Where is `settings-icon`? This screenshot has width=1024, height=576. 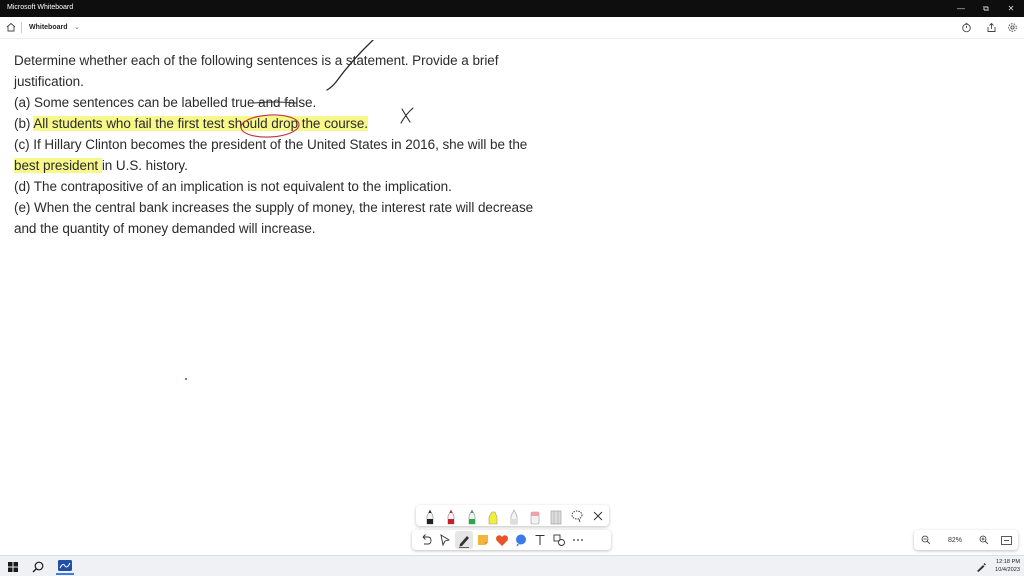
settings-icon is located at coordinates (1012, 27).